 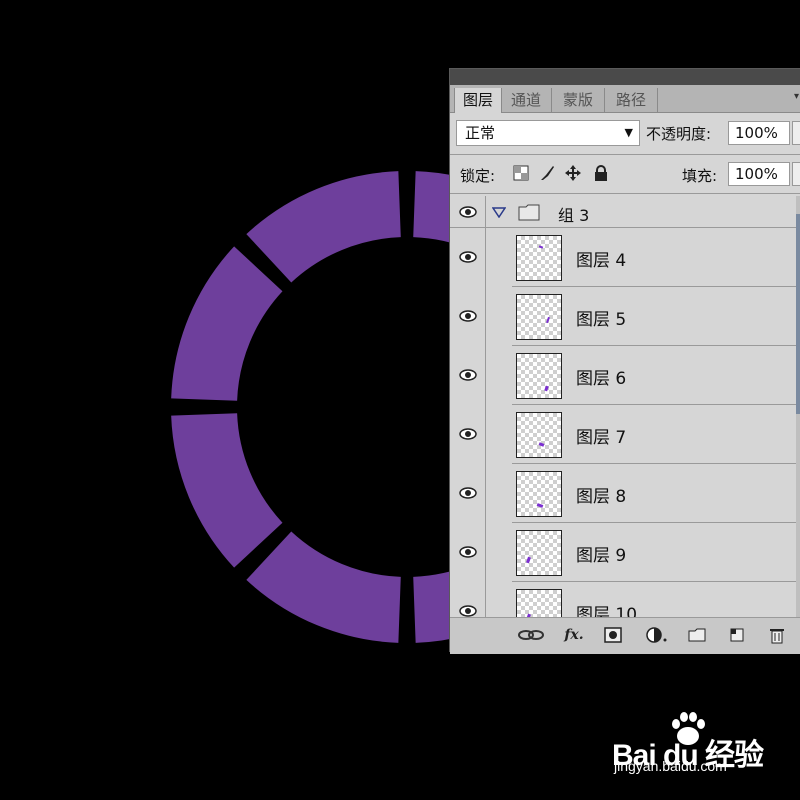 What do you see at coordinates (548, 133) in the screenshot?
I see `blend-mode-select: 正常 ▼` at bounding box center [548, 133].